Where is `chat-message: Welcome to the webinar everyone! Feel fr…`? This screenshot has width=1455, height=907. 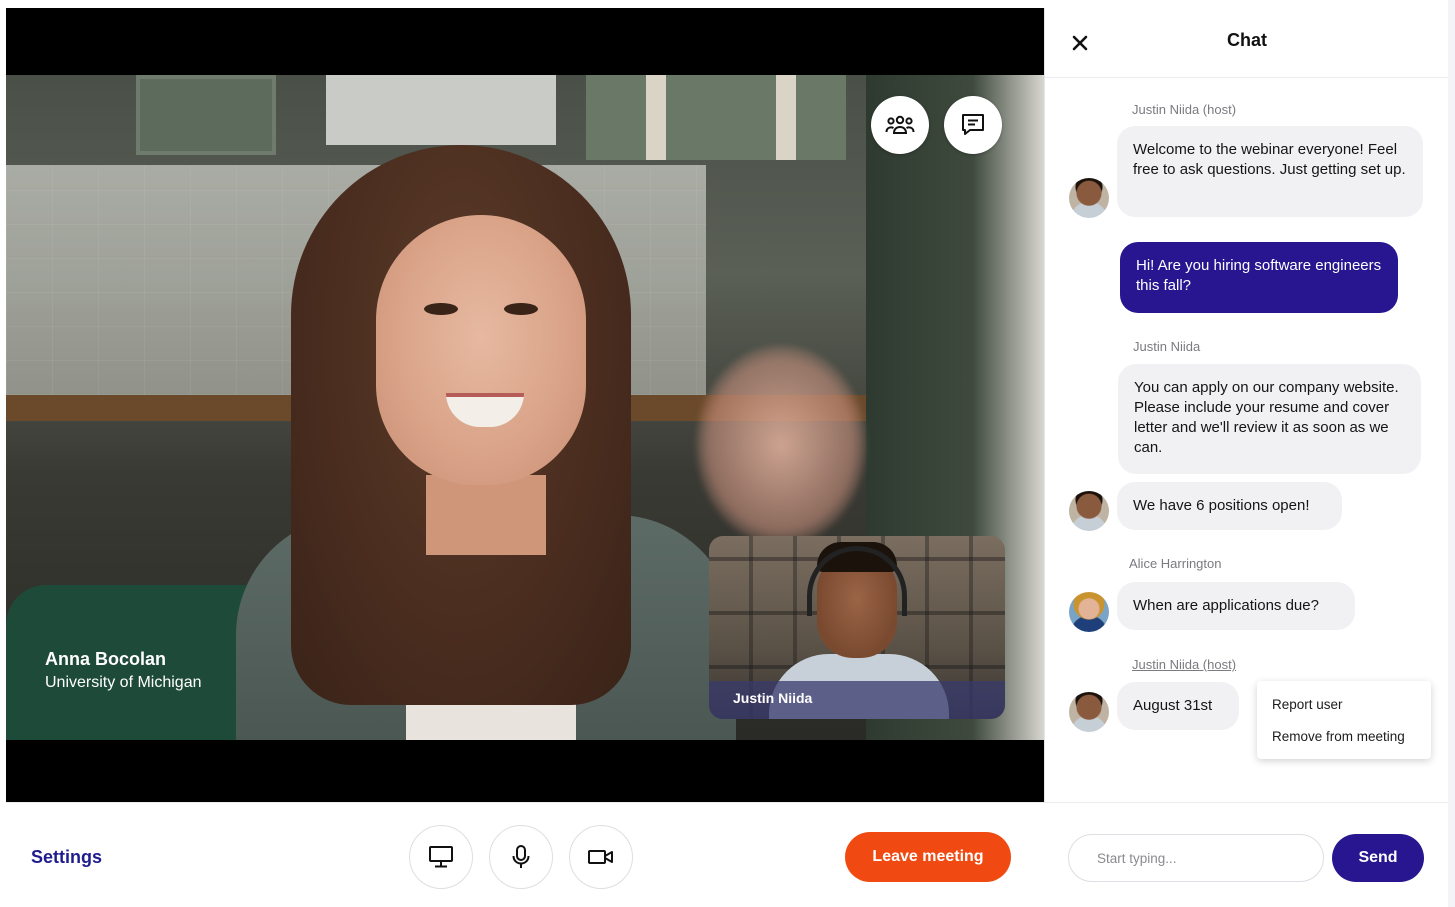 chat-message: Welcome to the webinar everyone! Feel fr… is located at coordinates (1270, 171).